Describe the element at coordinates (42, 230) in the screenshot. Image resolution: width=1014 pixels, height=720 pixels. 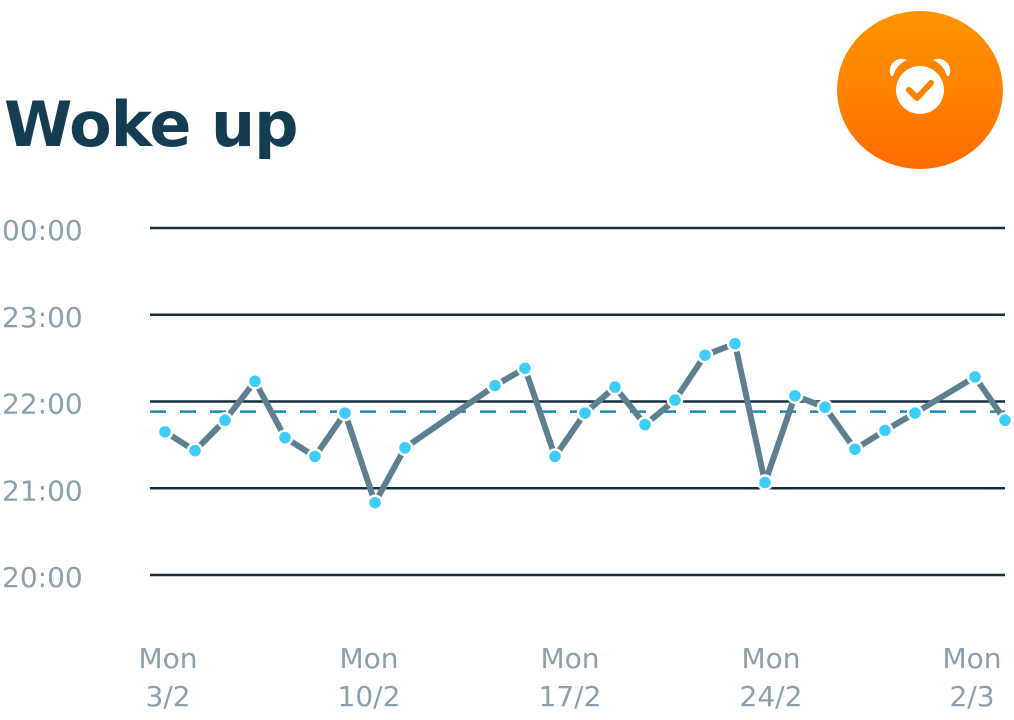
I see `y-tick-label: 00:00` at that location.